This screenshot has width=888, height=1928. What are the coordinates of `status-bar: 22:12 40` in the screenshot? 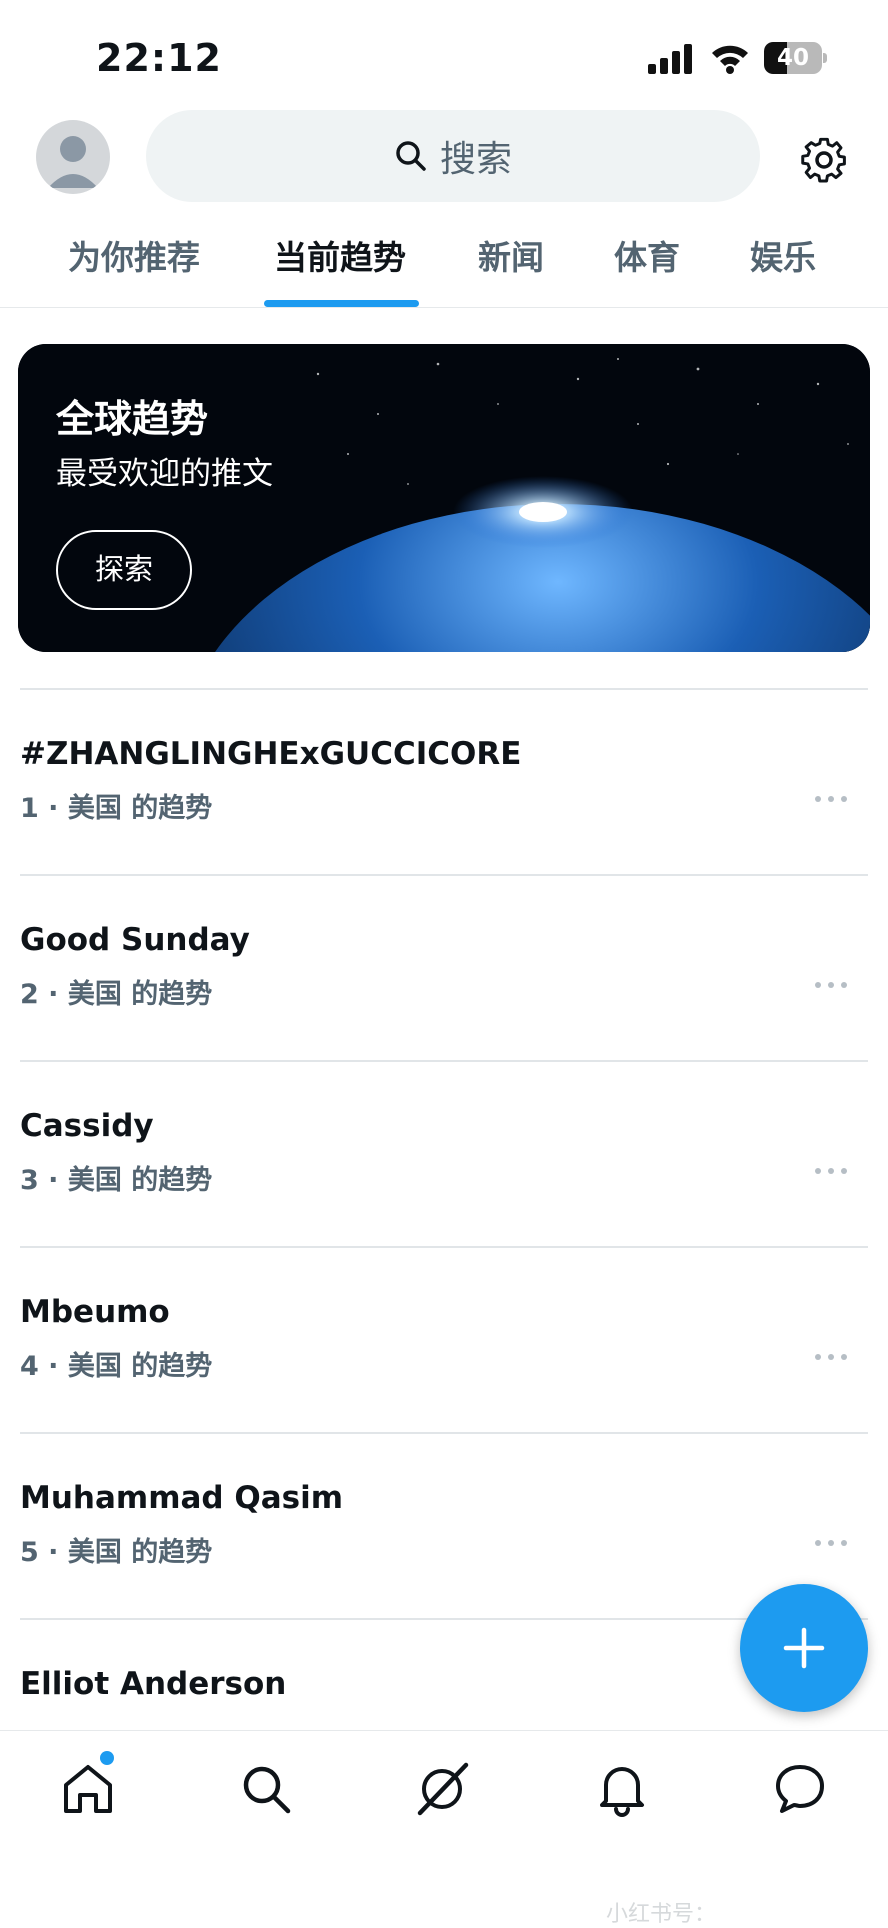 It's located at (444, 55).